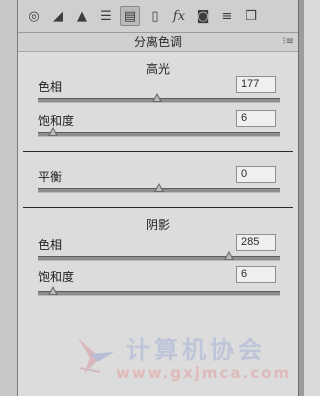 This screenshot has width=320, height=396. What do you see at coordinates (155, 16) in the screenshot?
I see `lens-corrections-icon: ▯` at bounding box center [155, 16].